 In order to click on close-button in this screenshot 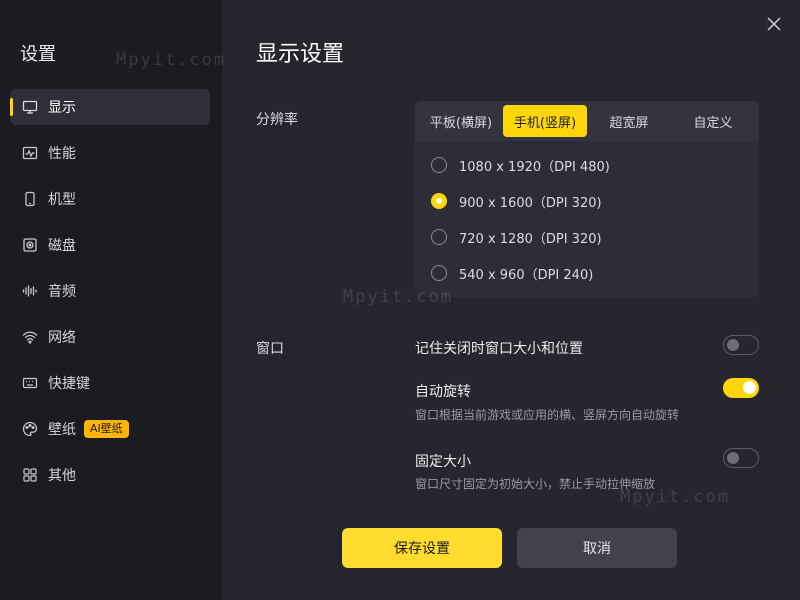, I will do `click(774, 24)`.